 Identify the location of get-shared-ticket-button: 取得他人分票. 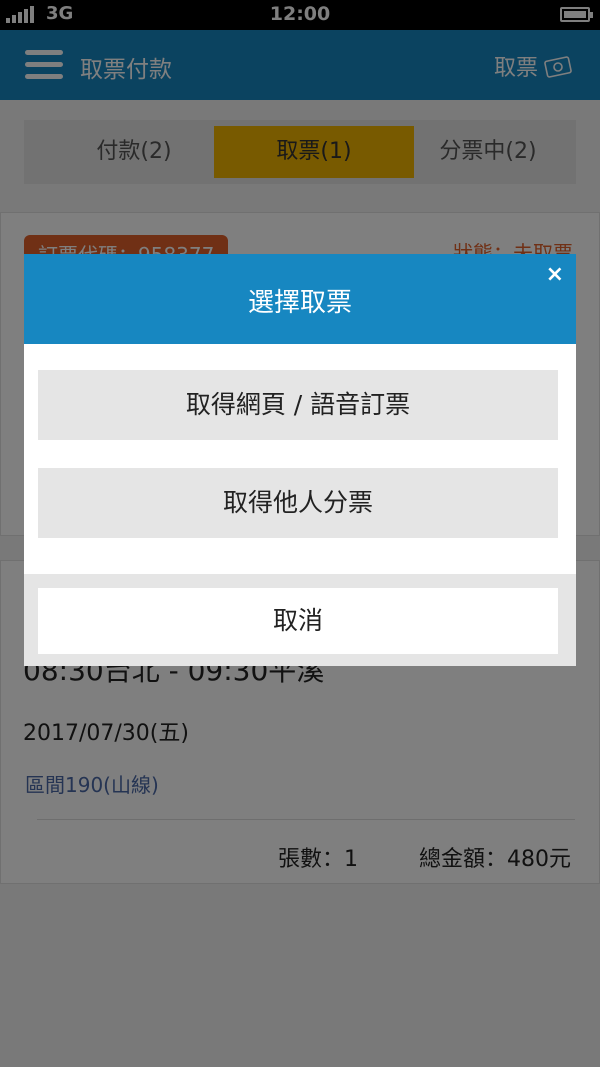
(298, 503).